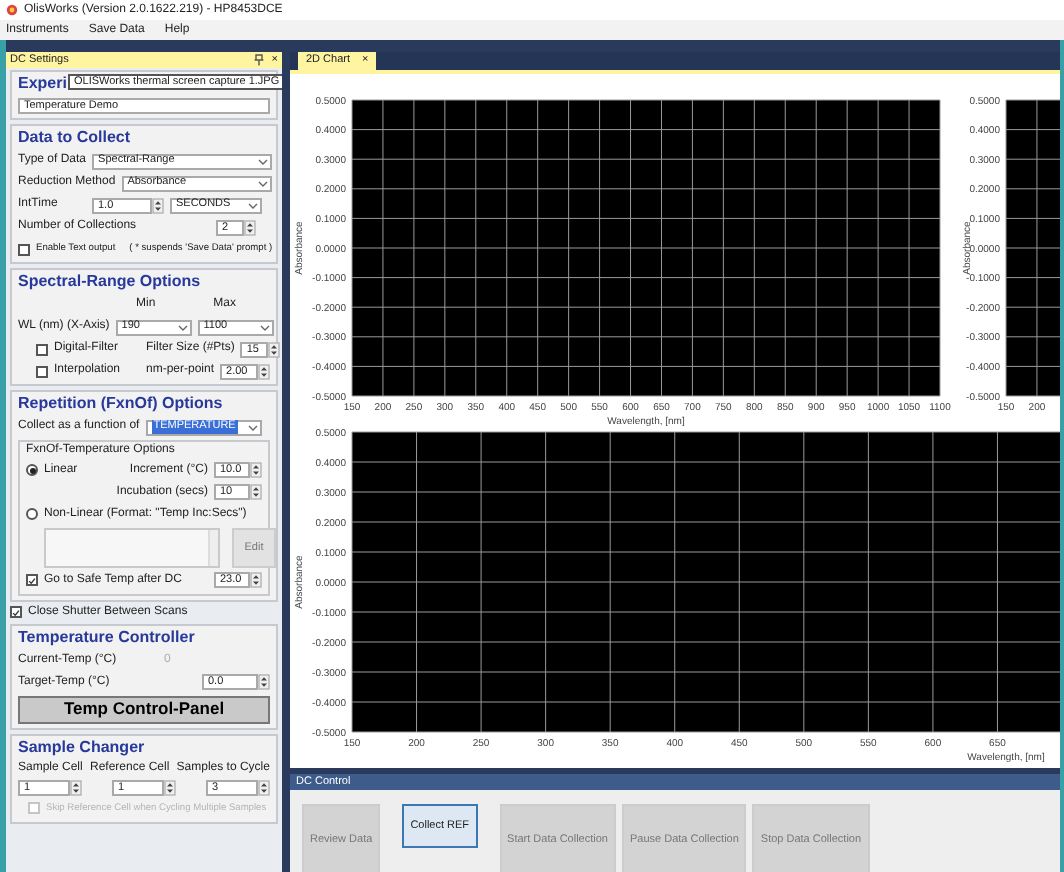 This screenshot has width=1064, height=872. Describe the element at coordinates (42, 84) in the screenshot. I see `section-heading: Experi` at that location.